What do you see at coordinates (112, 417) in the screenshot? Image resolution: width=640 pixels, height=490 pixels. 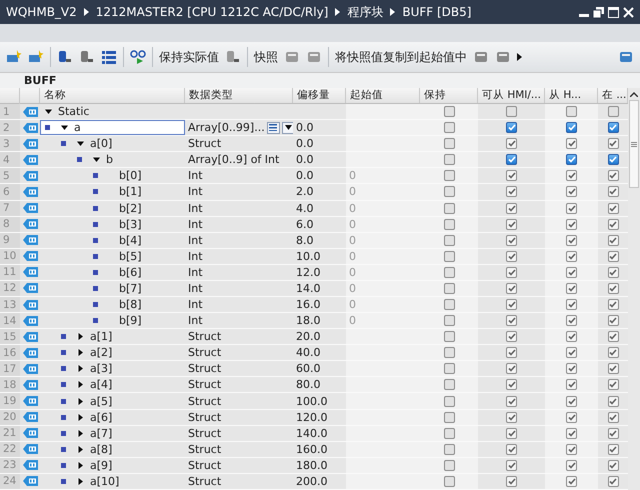 I see `name-cell: a[6]` at bounding box center [112, 417].